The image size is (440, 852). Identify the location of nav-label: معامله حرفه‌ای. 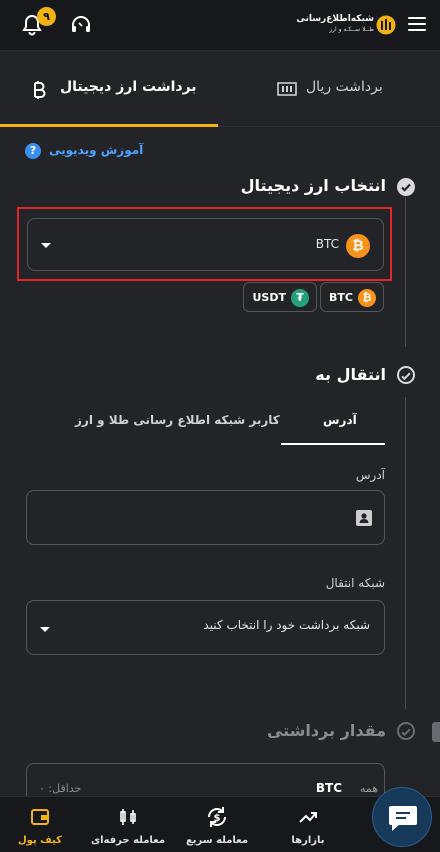
(128, 840).